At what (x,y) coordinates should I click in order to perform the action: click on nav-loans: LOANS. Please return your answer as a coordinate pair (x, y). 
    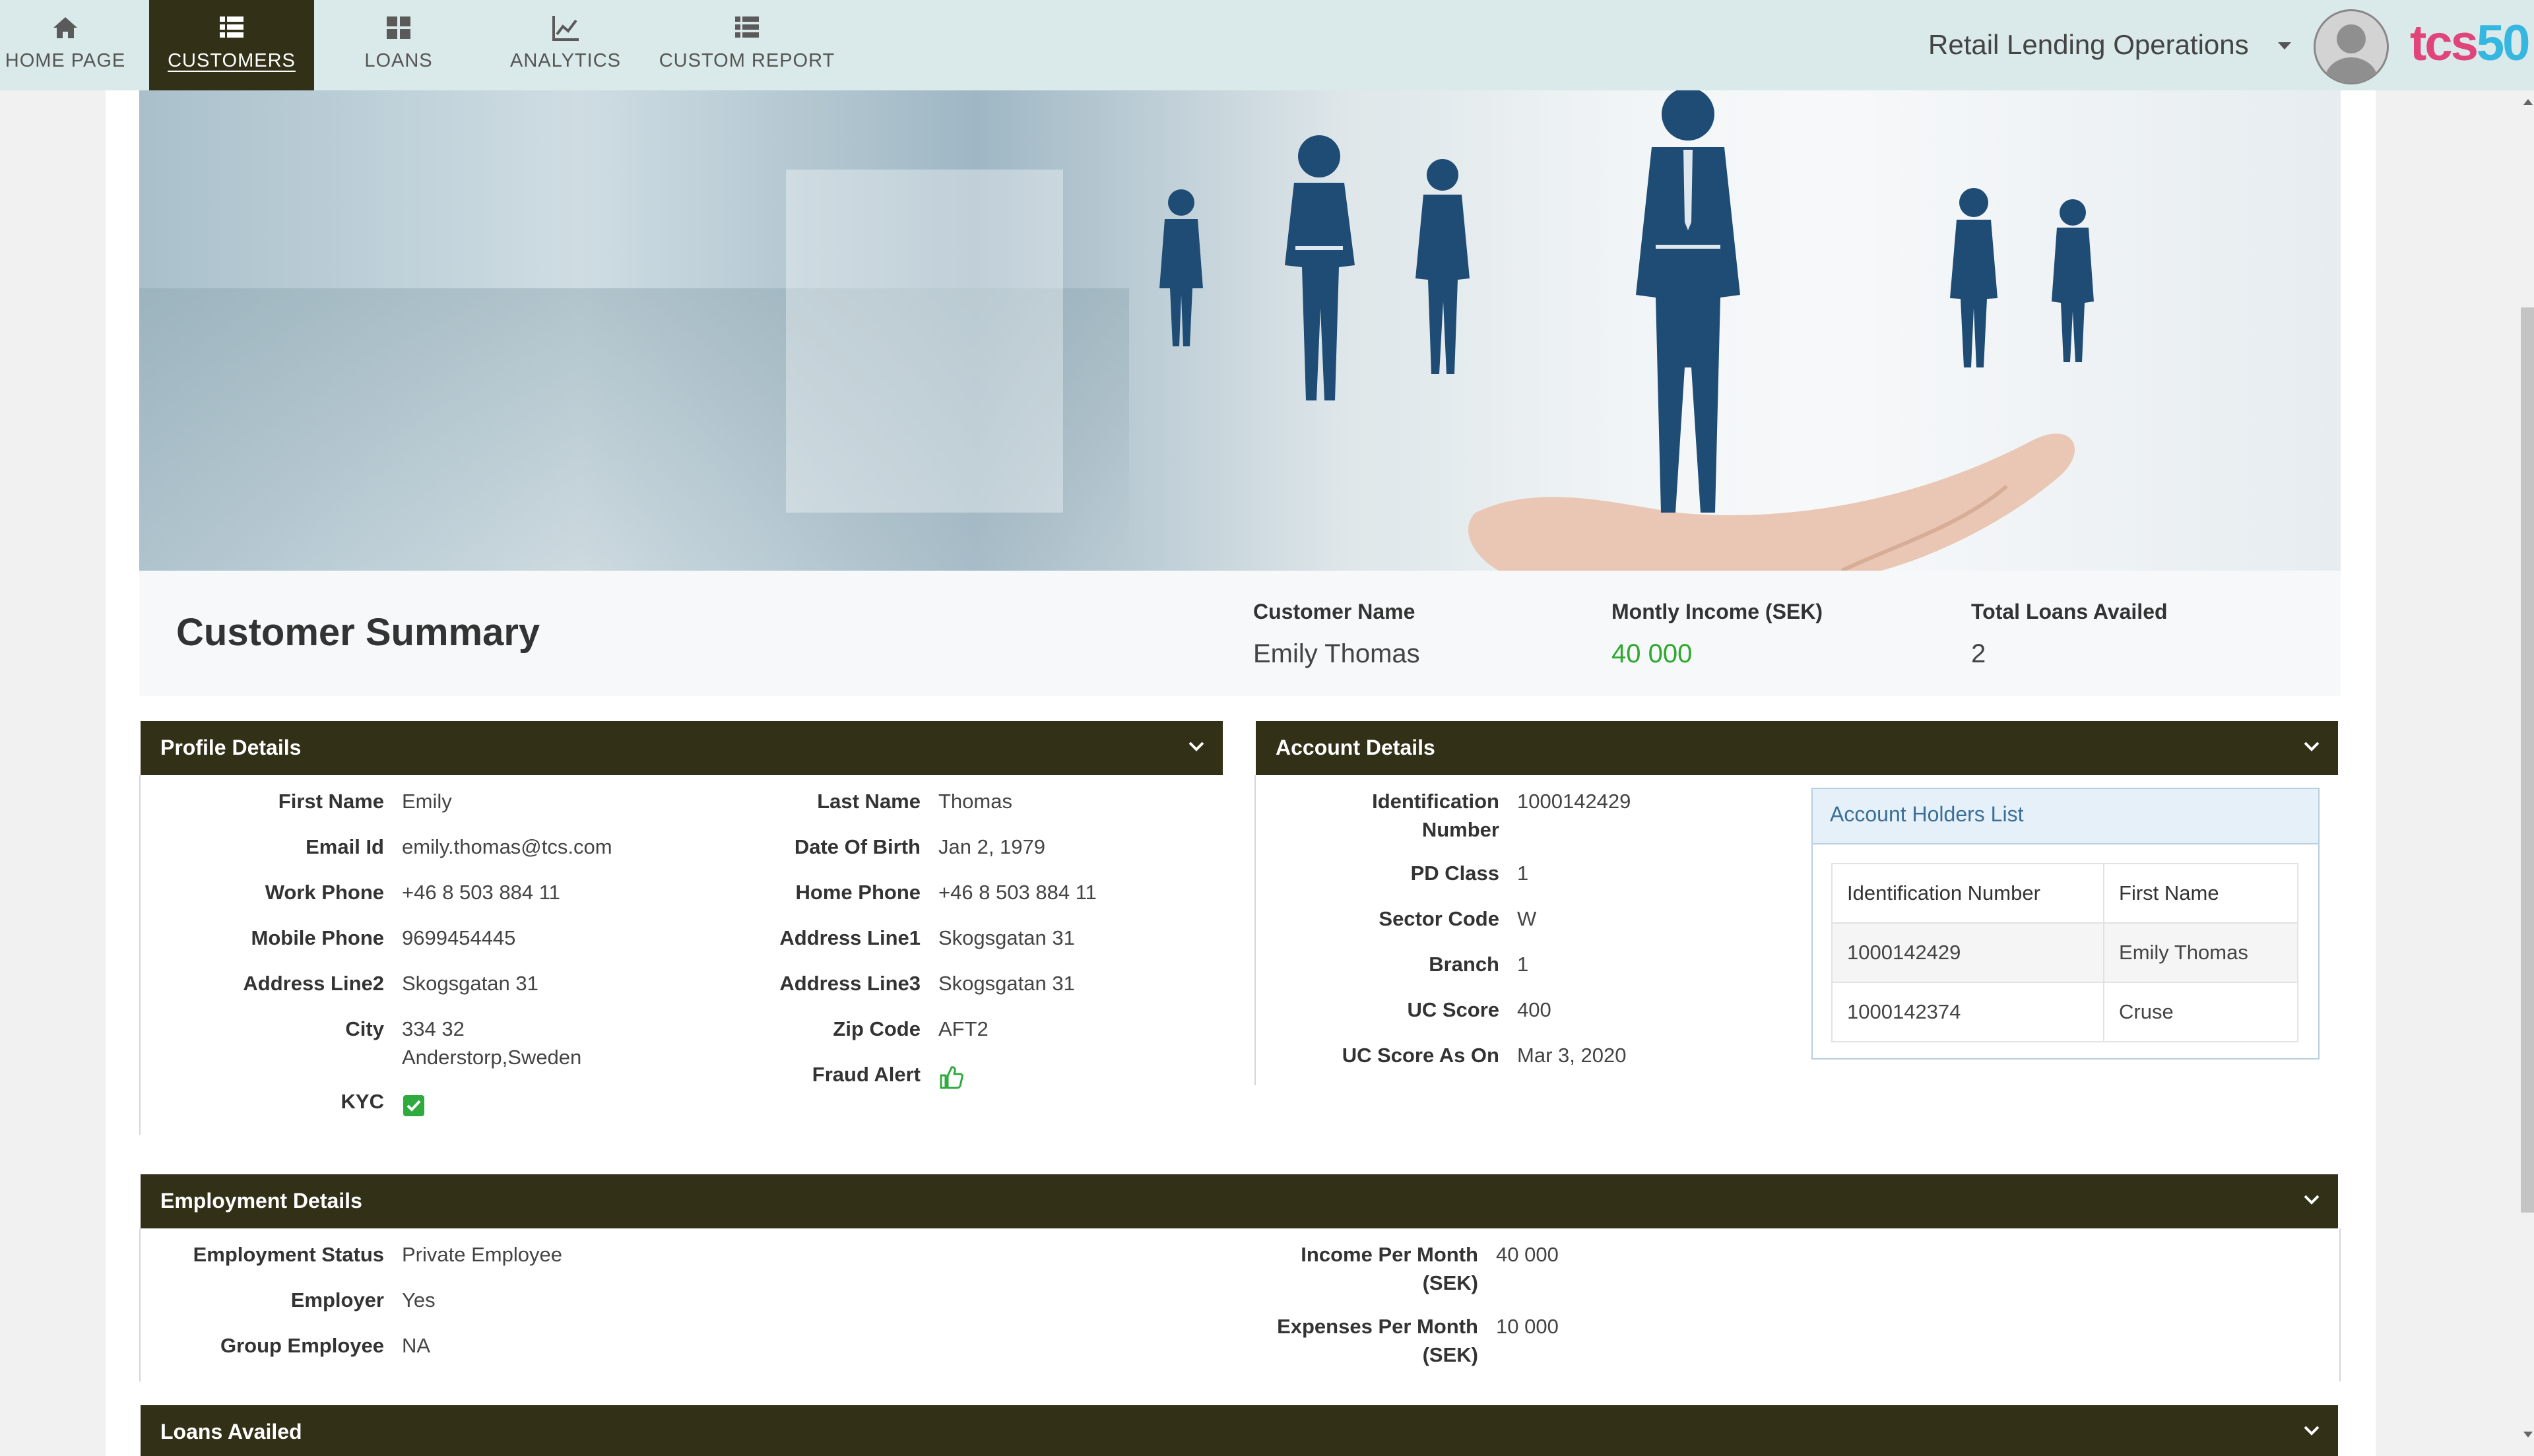
    Looking at the image, I should click on (398, 45).